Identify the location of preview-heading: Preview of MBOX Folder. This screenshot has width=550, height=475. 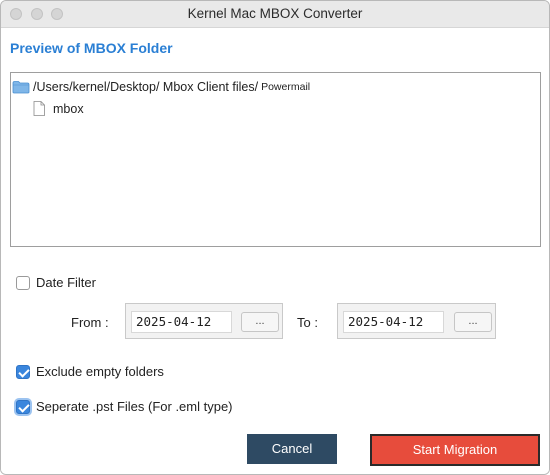
(91, 48).